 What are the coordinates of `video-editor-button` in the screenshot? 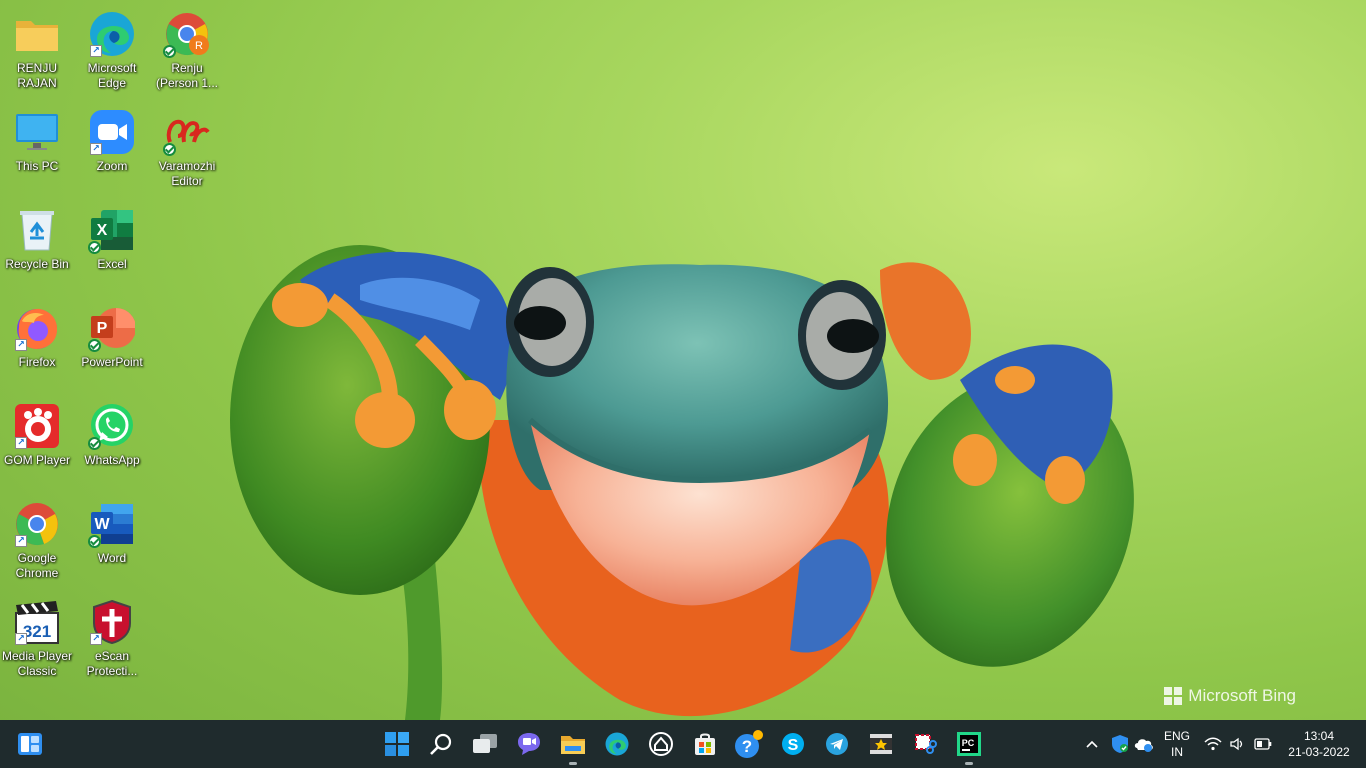 It's located at (881, 744).